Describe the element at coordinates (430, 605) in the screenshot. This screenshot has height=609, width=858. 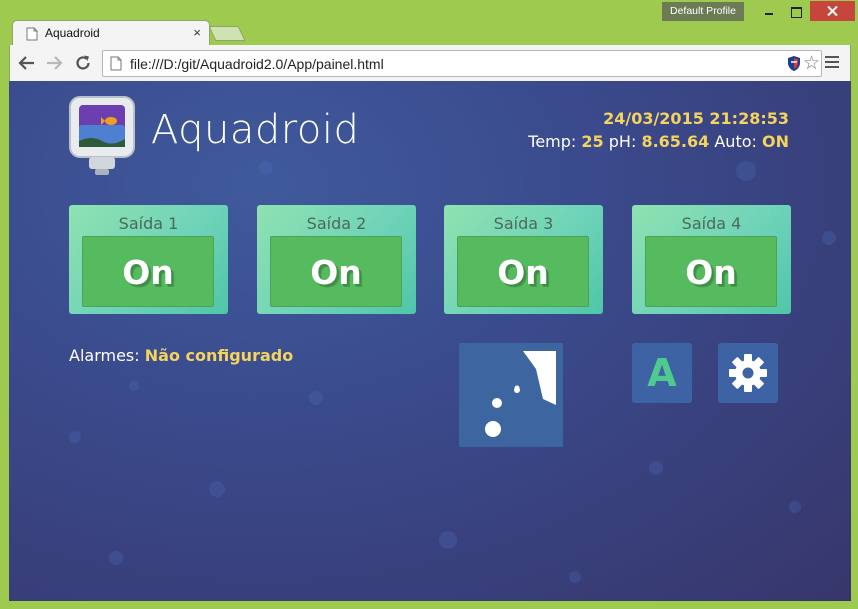
I see `window-frame-bottom` at that location.